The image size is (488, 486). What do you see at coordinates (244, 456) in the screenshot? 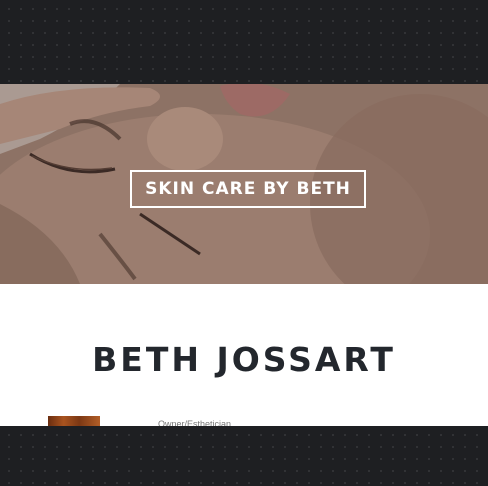
I see `bottom-dotted-band` at bounding box center [244, 456].